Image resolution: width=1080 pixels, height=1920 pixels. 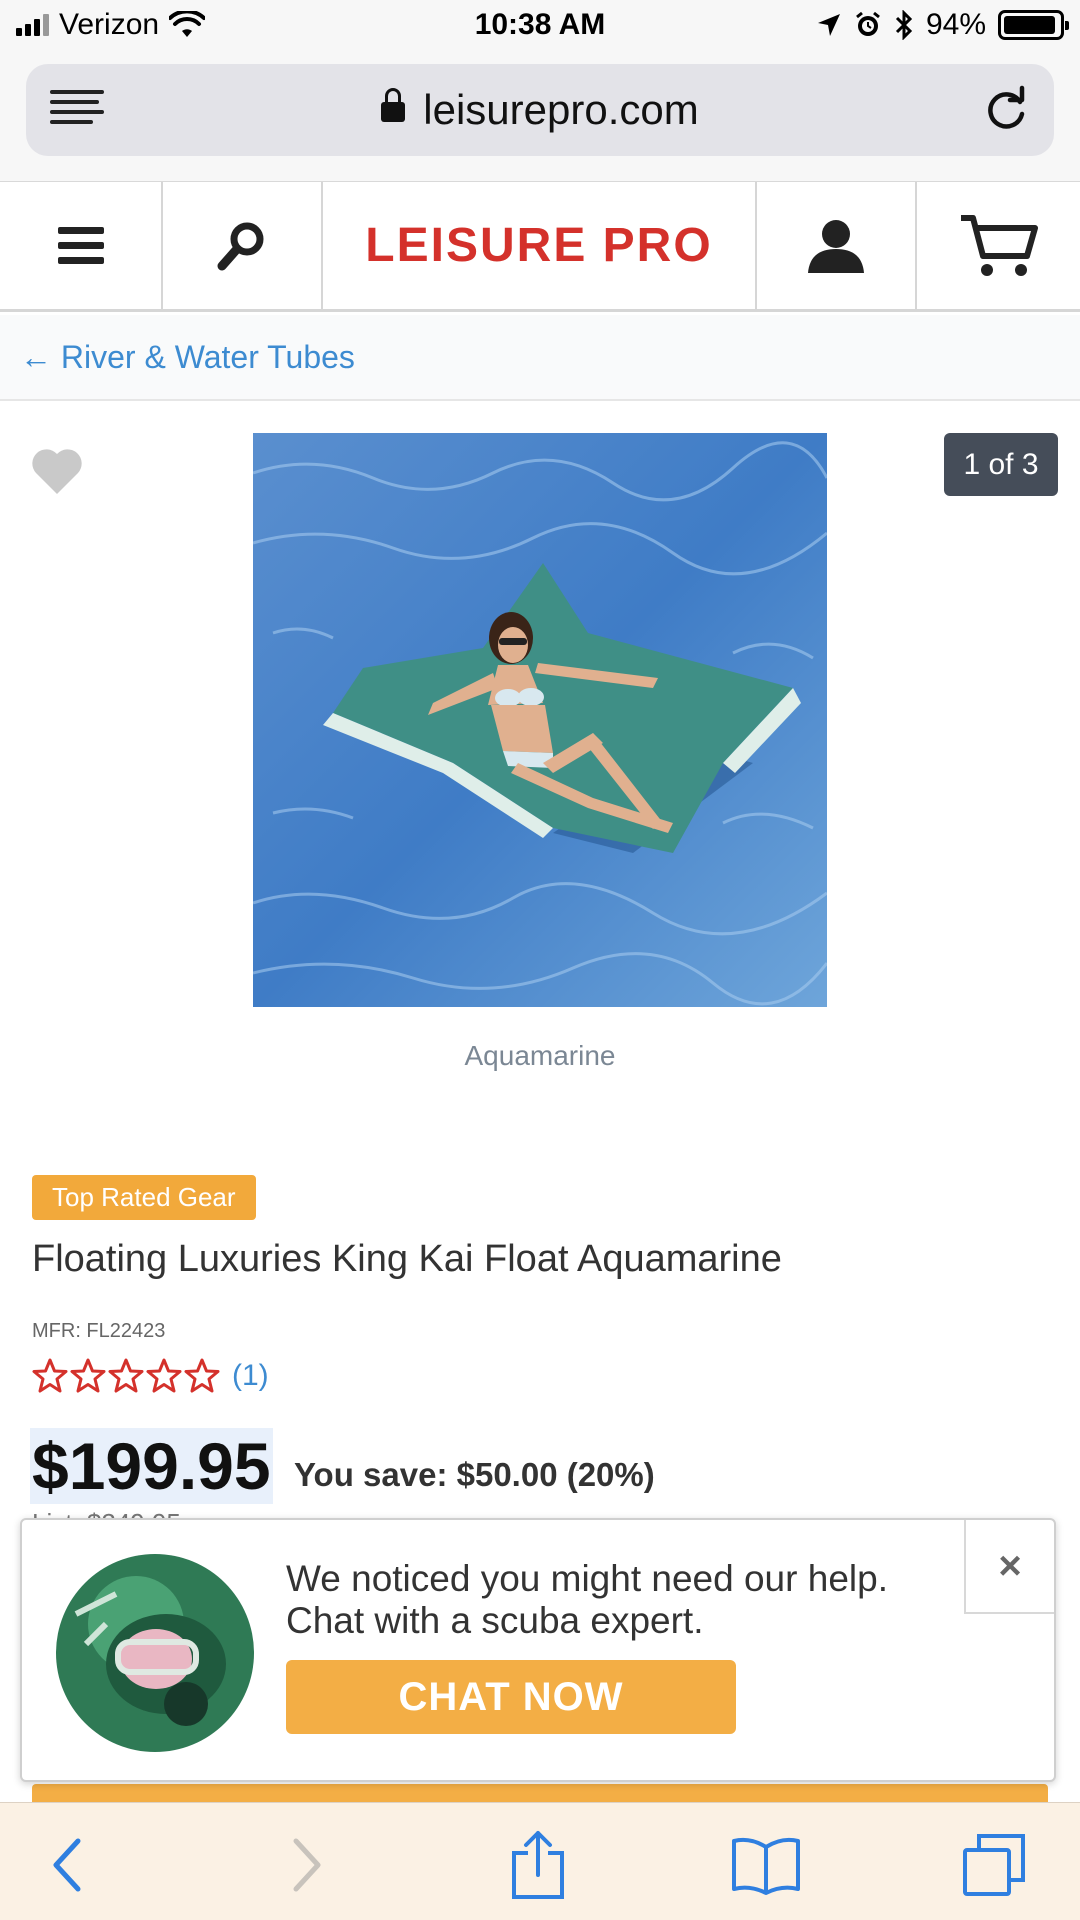 I want to click on address-bar: leisurepro.com, so click(x=540, y=110).